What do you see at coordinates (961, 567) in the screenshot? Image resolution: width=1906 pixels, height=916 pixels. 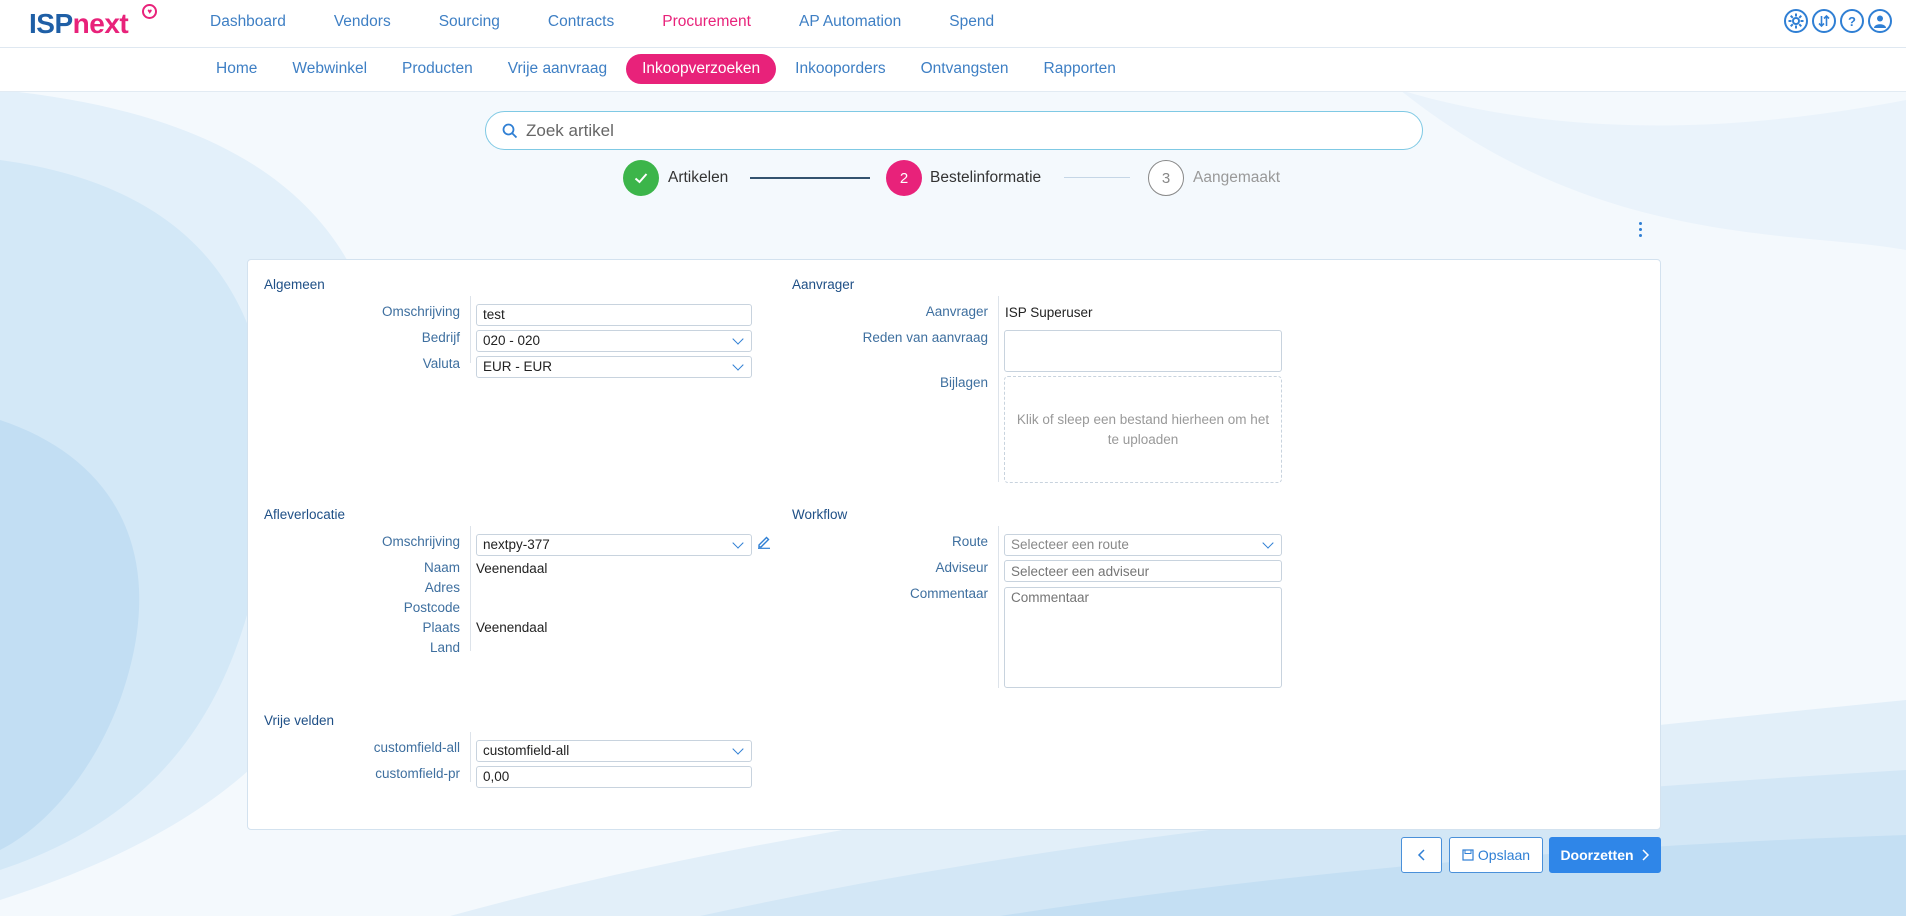 I see `label-adviseur: Adviseur` at bounding box center [961, 567].